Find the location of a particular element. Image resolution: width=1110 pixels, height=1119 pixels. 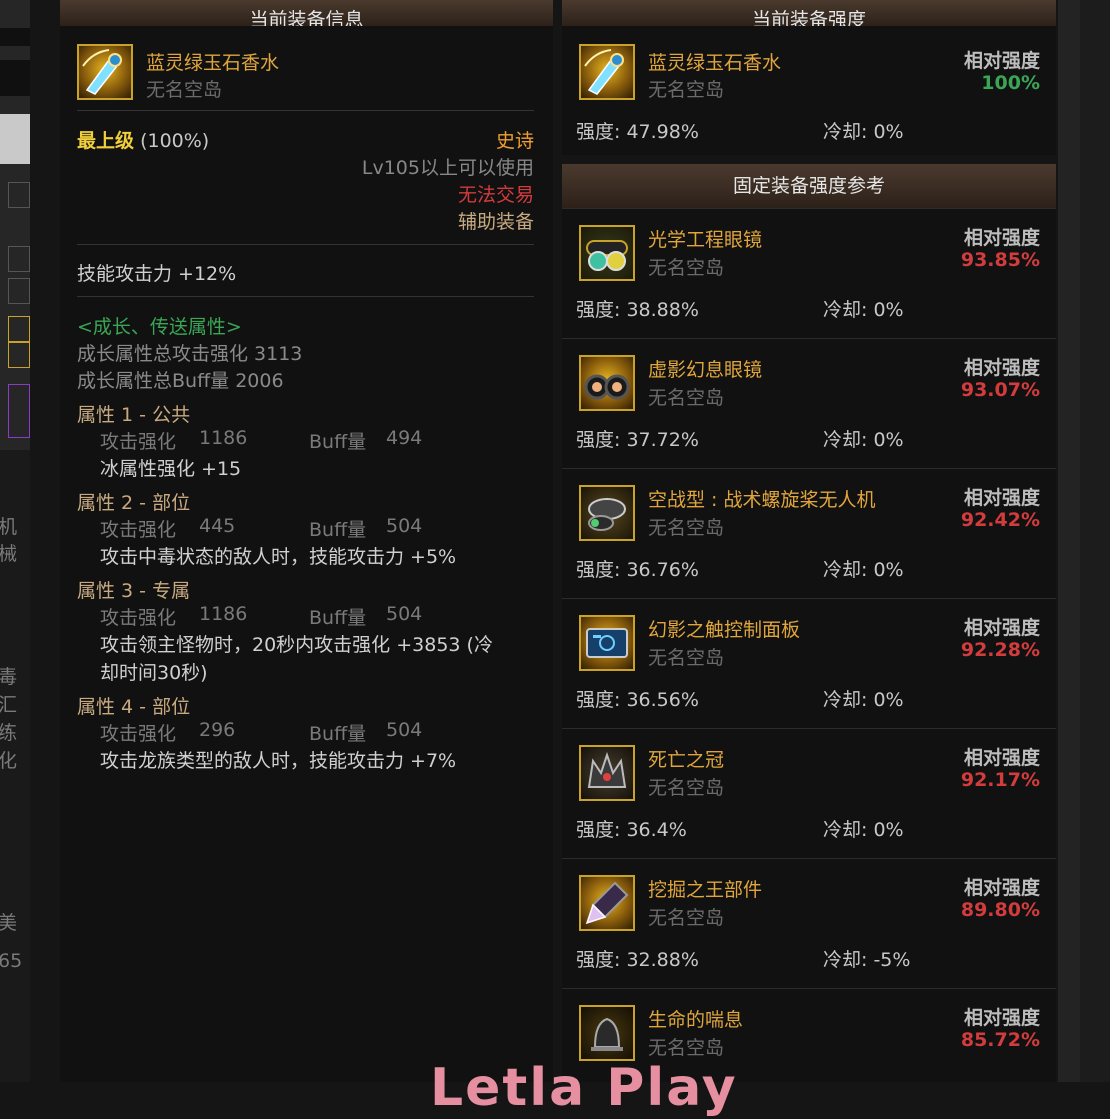

strength-value: 强度: 37.72% is located at coordinates (637, 440).